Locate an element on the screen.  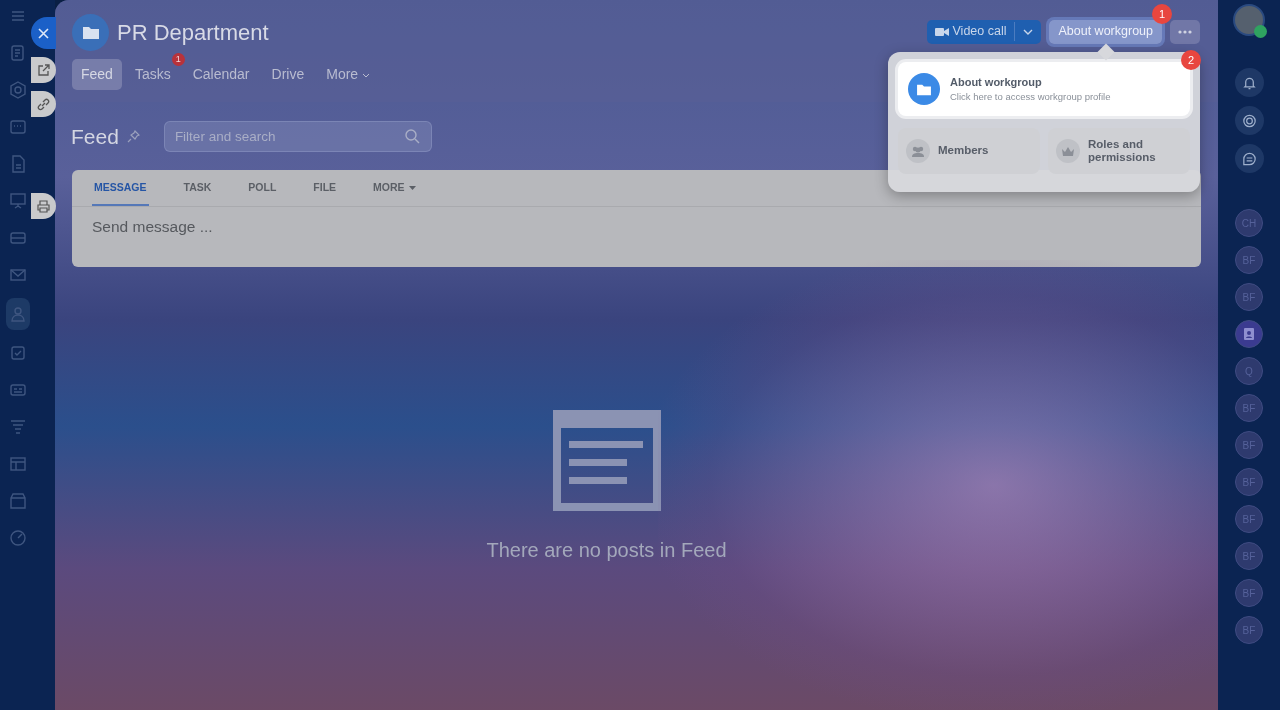
menu-item: Roles and permissions is located at coordinates (1119, 151).